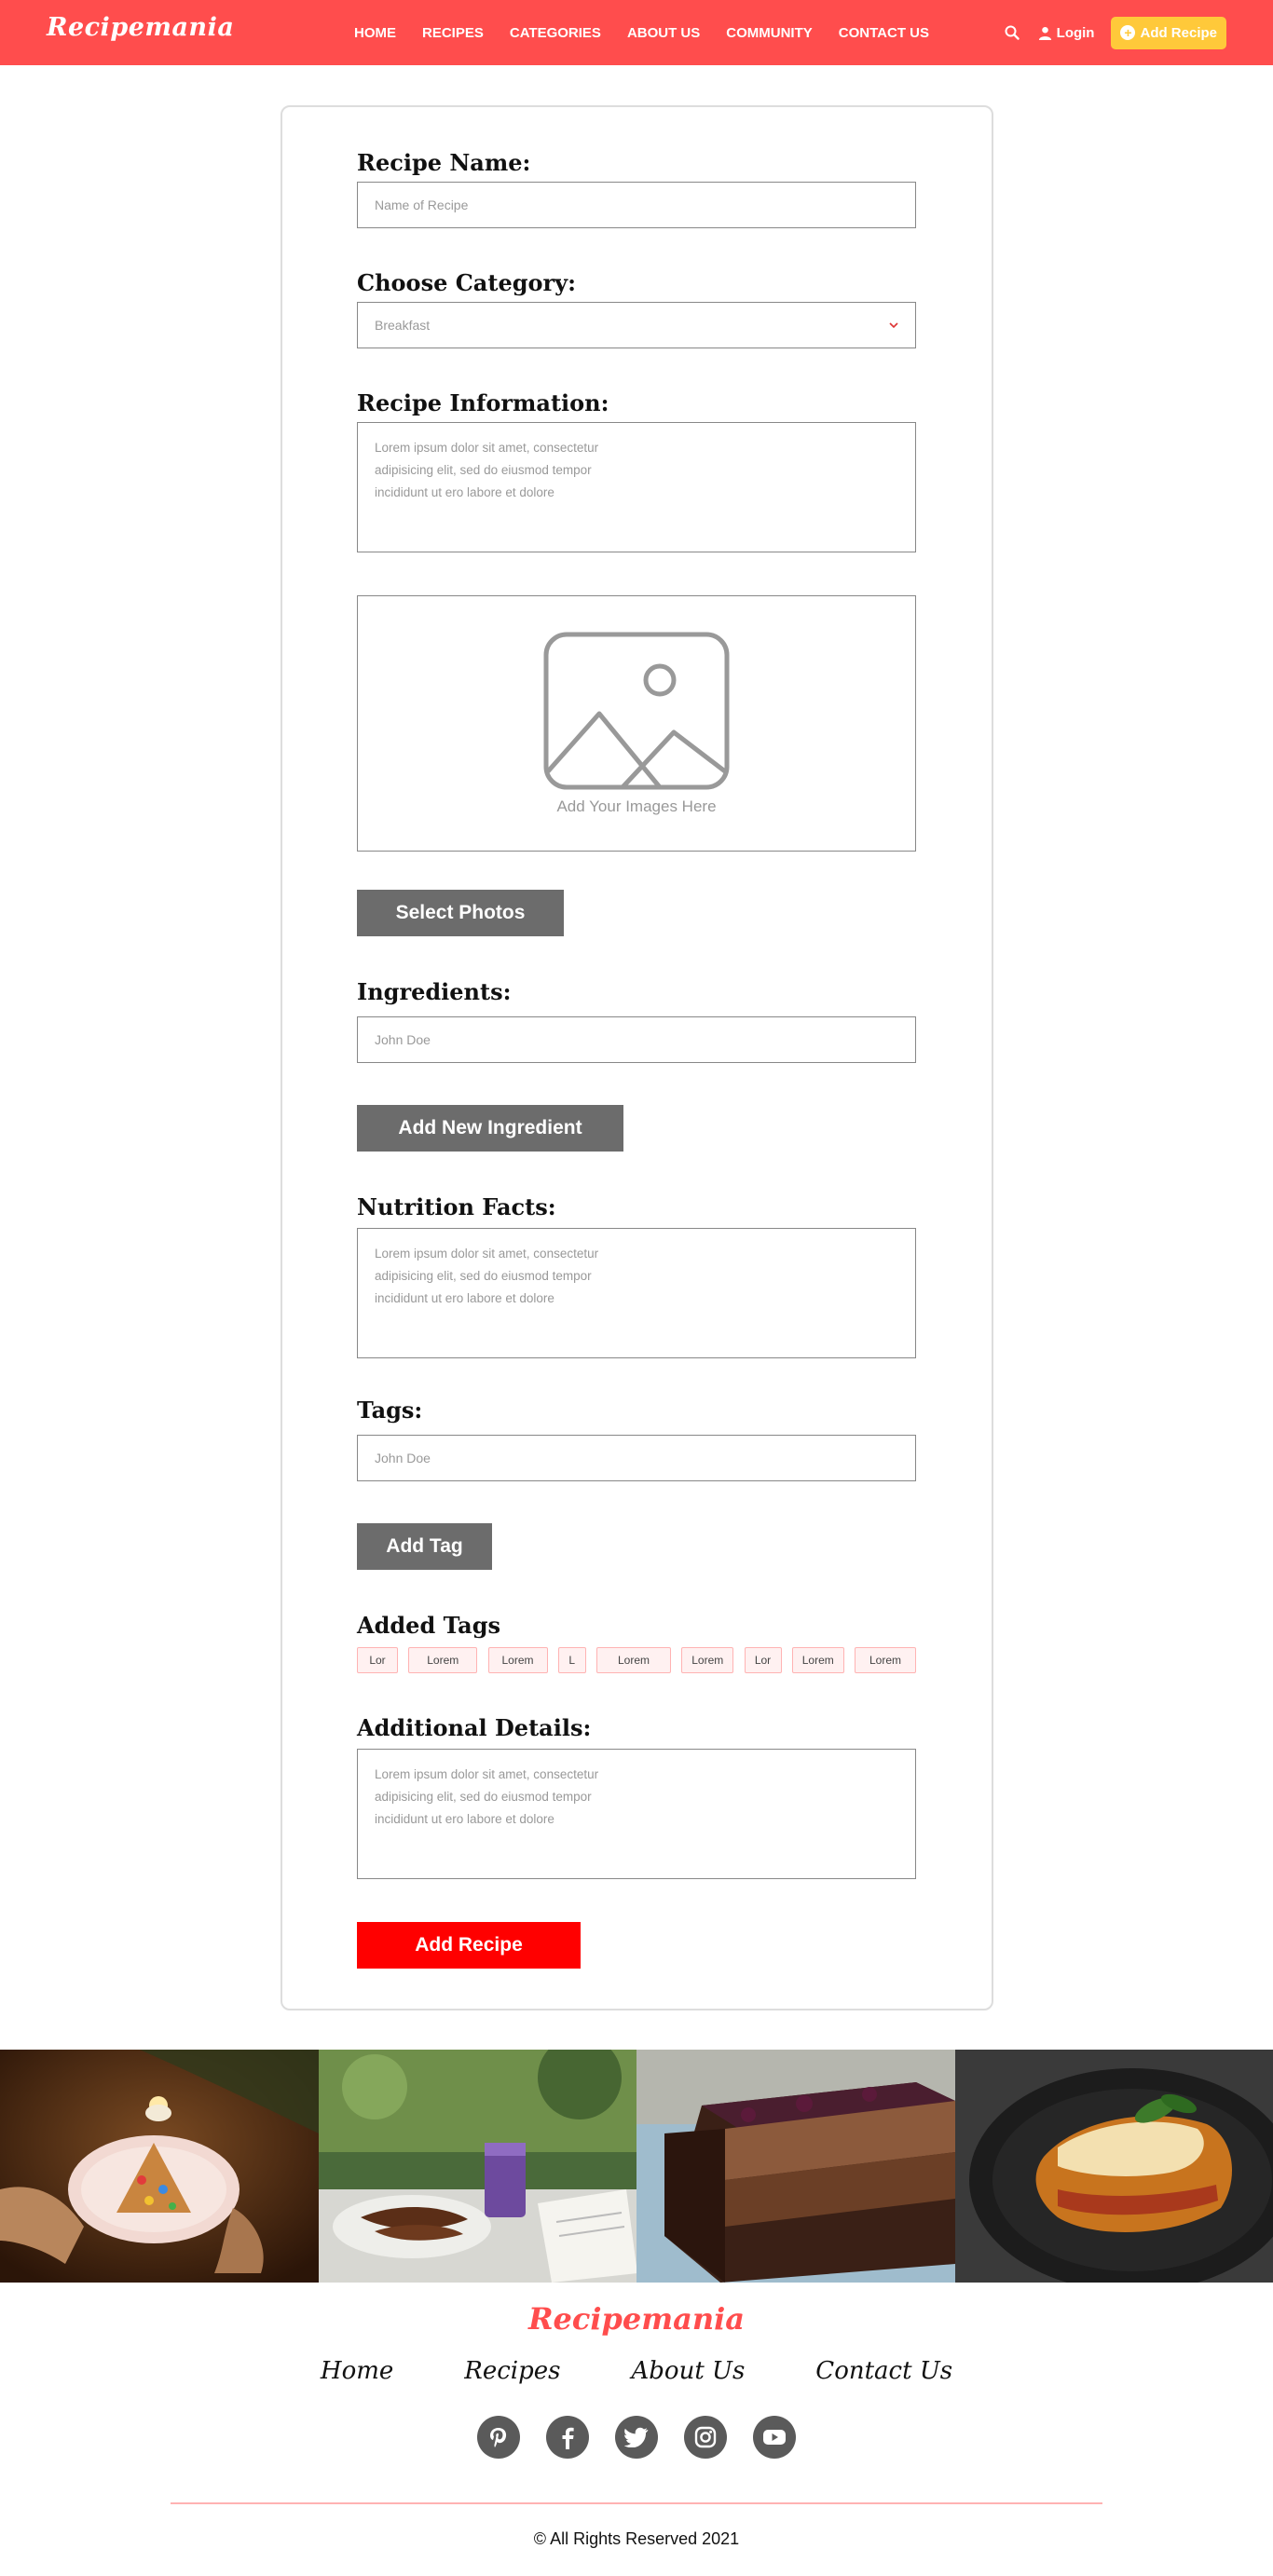  I want to click on footer-divider, so click(636, 2503).